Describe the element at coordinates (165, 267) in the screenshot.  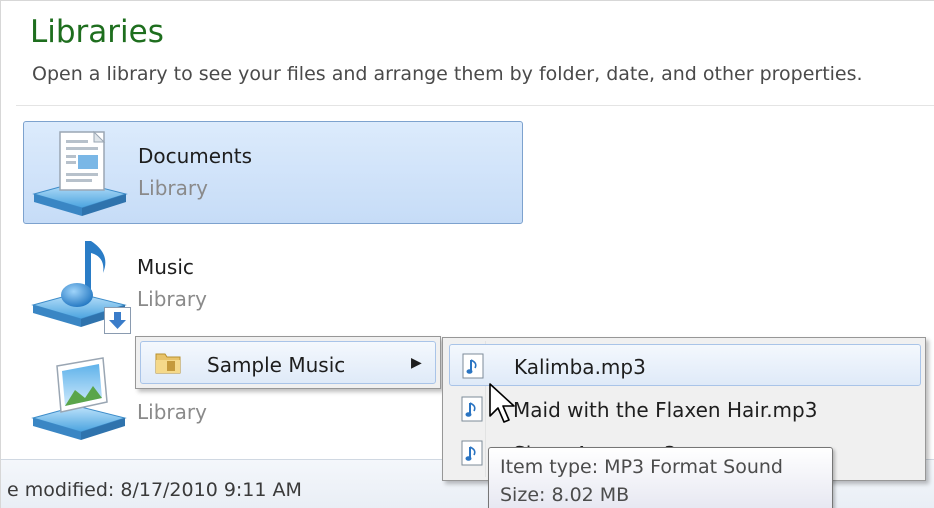
I see `library-name: Music` at that location.